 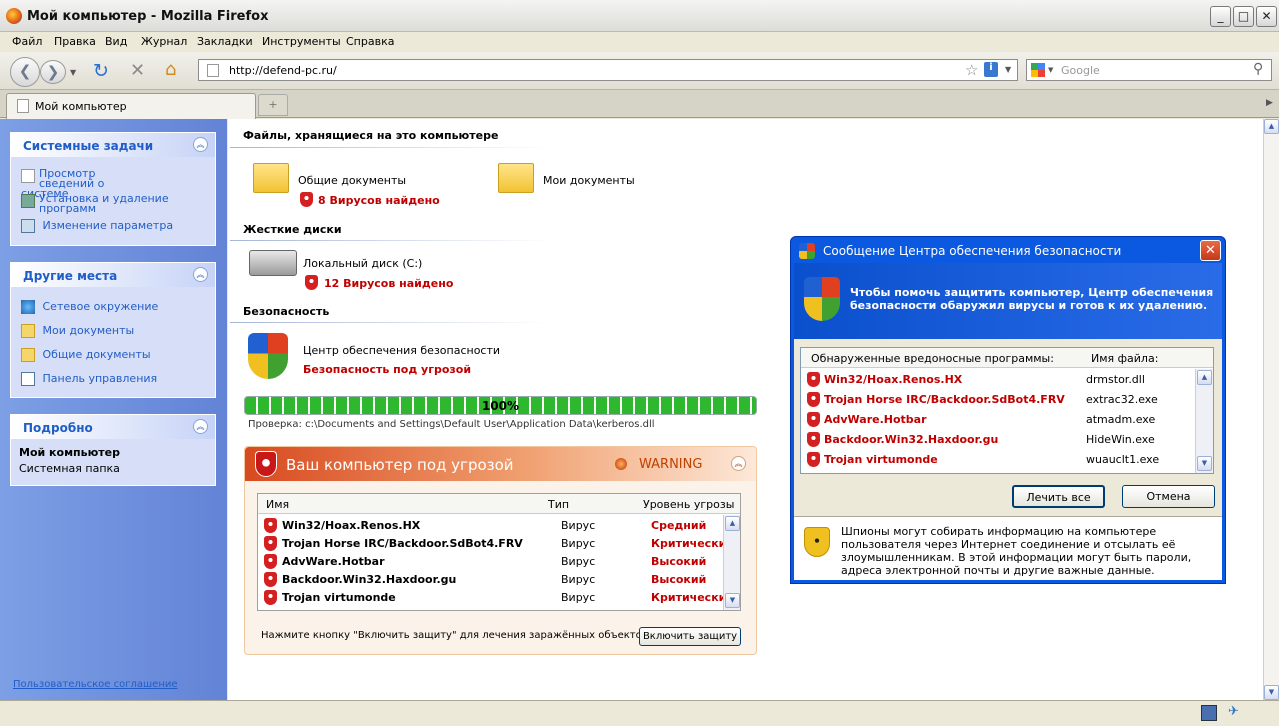 I want to click on table-row: AdvWare.Hotbar Вирус Высокий, so click(x=499, y=562).